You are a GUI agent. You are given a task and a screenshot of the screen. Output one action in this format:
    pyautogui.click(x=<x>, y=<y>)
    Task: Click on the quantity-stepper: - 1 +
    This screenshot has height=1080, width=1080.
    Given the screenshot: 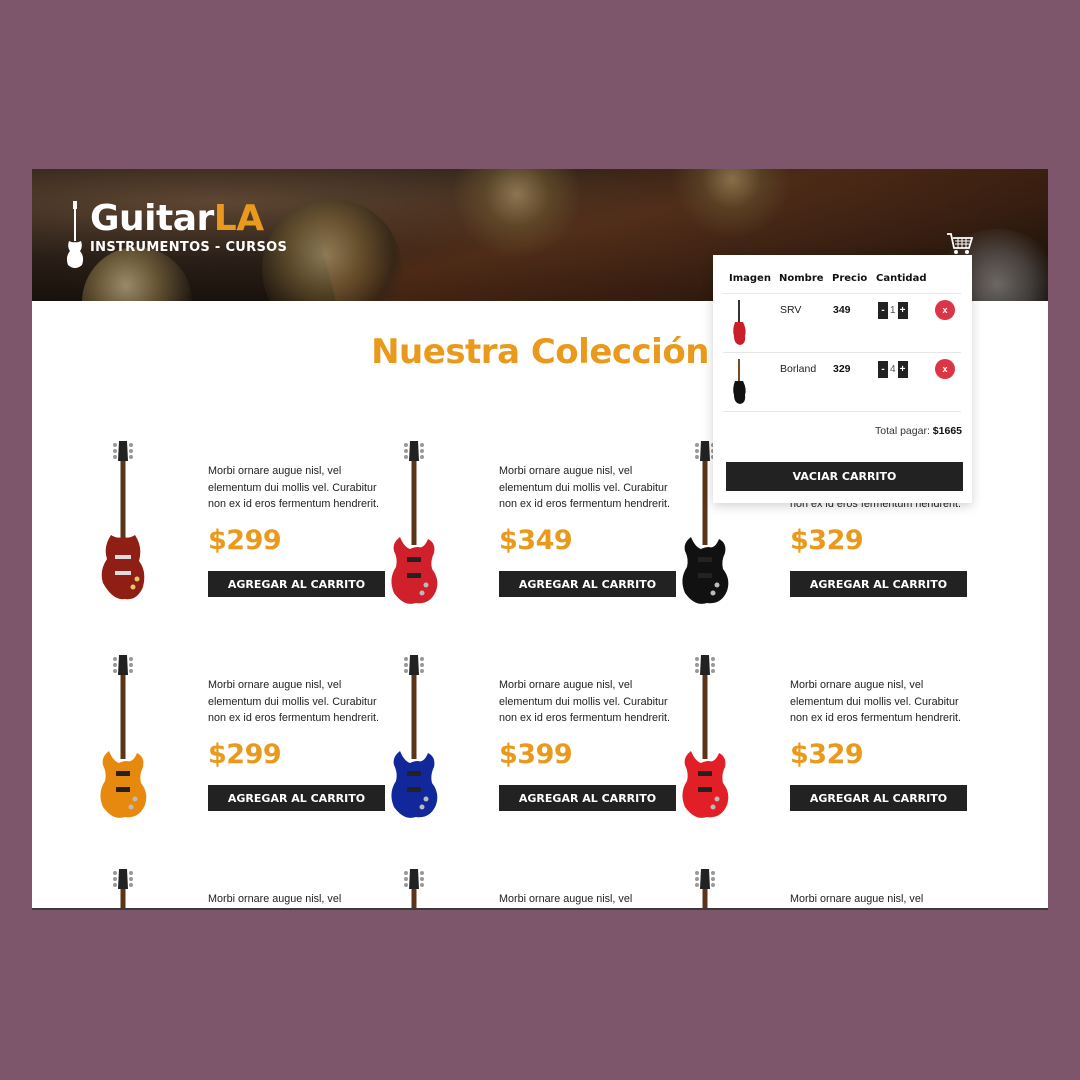 What is the action you would take?
    pyautogui.click(x=893, y=310)
    